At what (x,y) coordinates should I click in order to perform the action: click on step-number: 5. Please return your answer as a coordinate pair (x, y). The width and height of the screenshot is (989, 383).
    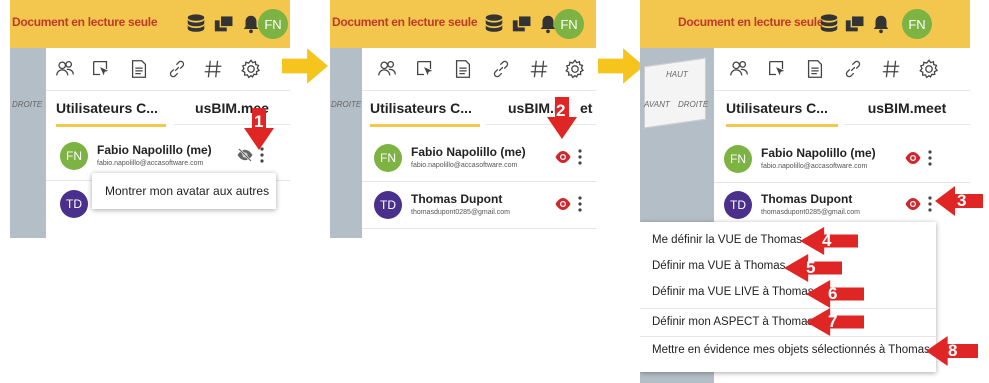
    Looking at the image, I should click on (811, 267).